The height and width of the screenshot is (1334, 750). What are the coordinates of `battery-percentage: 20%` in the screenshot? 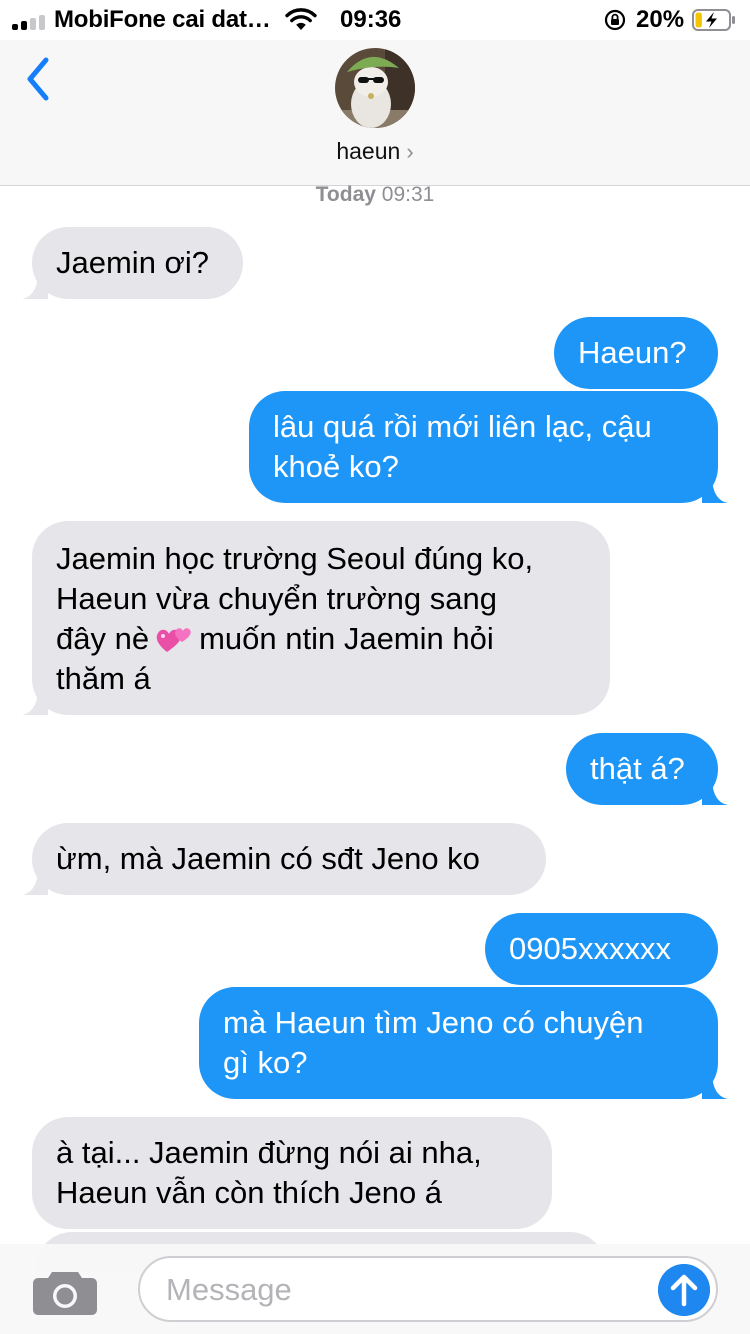 It's located at (660, 19).